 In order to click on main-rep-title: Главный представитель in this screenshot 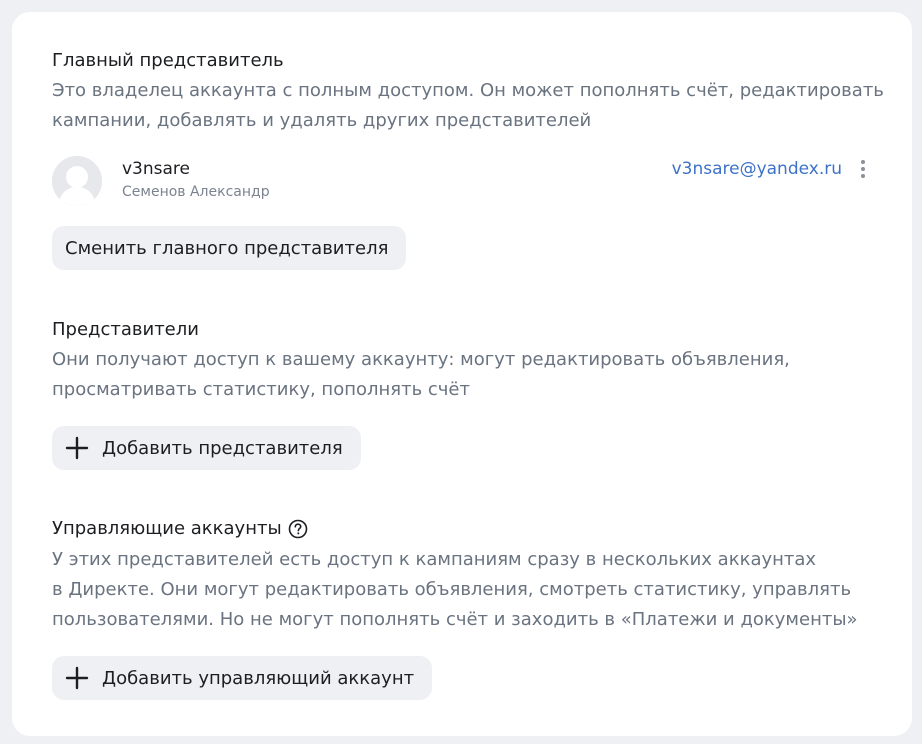, I will do `click(168, 60)`.